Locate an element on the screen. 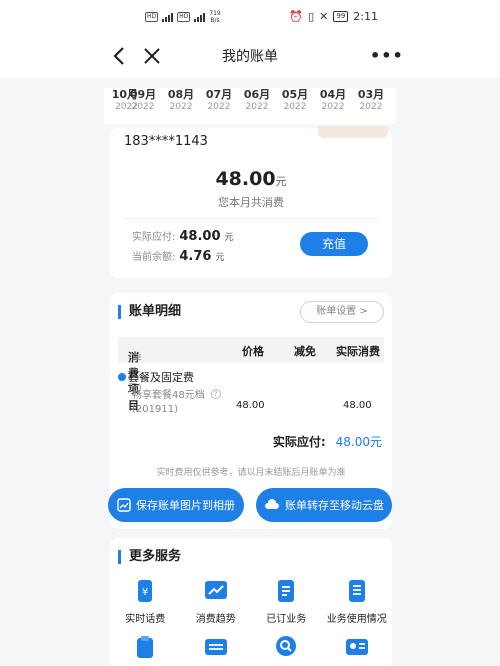 This screenshot has height=666, width=500. group-label: 套餐及固定费 is located at coordinates (161, 377).